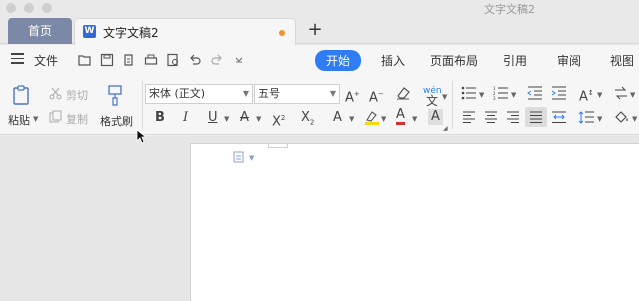 This screenshot has width=639, height=301. I want to click on decrease-indent-icon, so click(535, 93).